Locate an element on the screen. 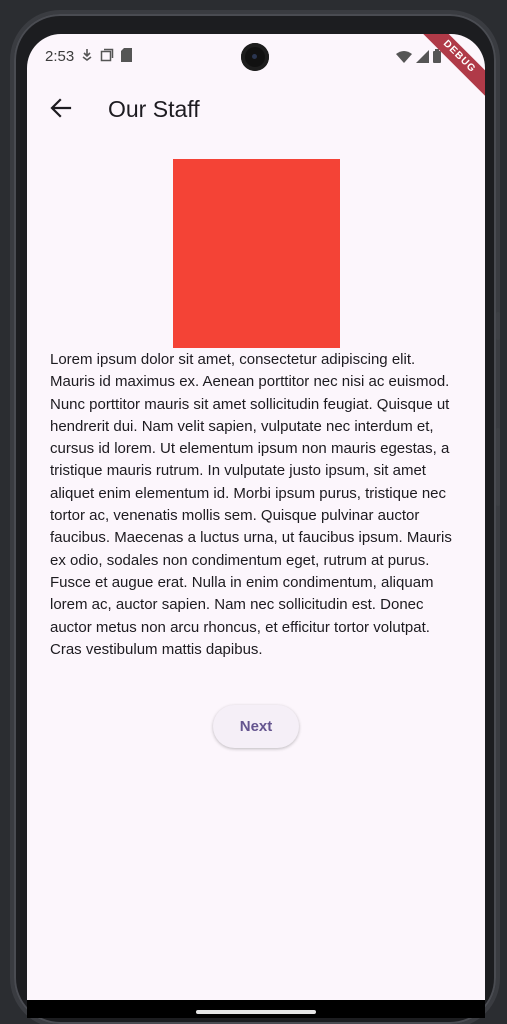  volume-button is located at coordinates (498, 467).